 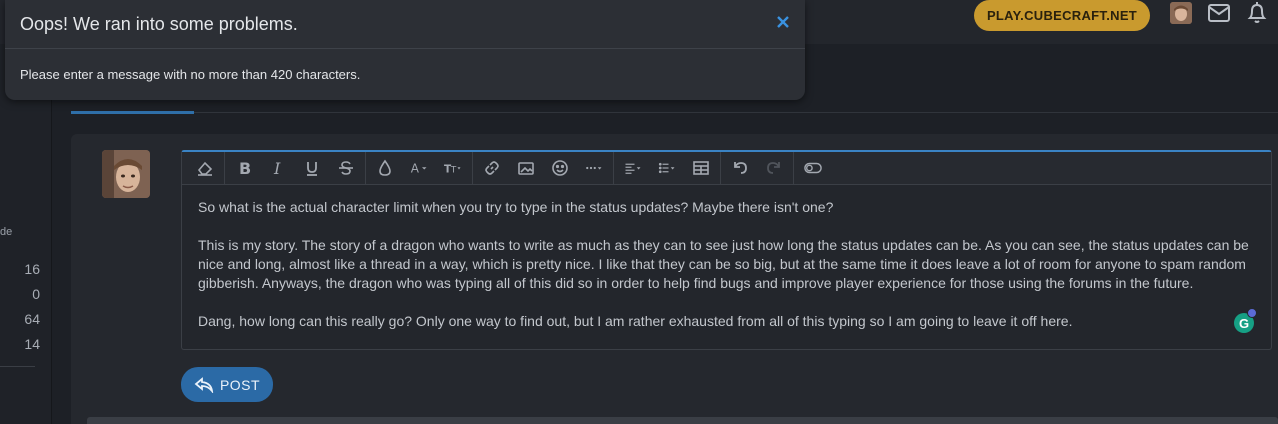 I want to click on reply-icon, so click(x=204, y=384).